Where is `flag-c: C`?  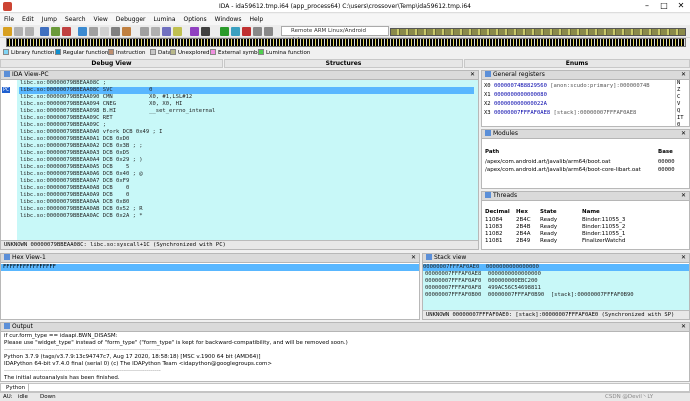 flag-c: C is located at coordinates (682, 97).